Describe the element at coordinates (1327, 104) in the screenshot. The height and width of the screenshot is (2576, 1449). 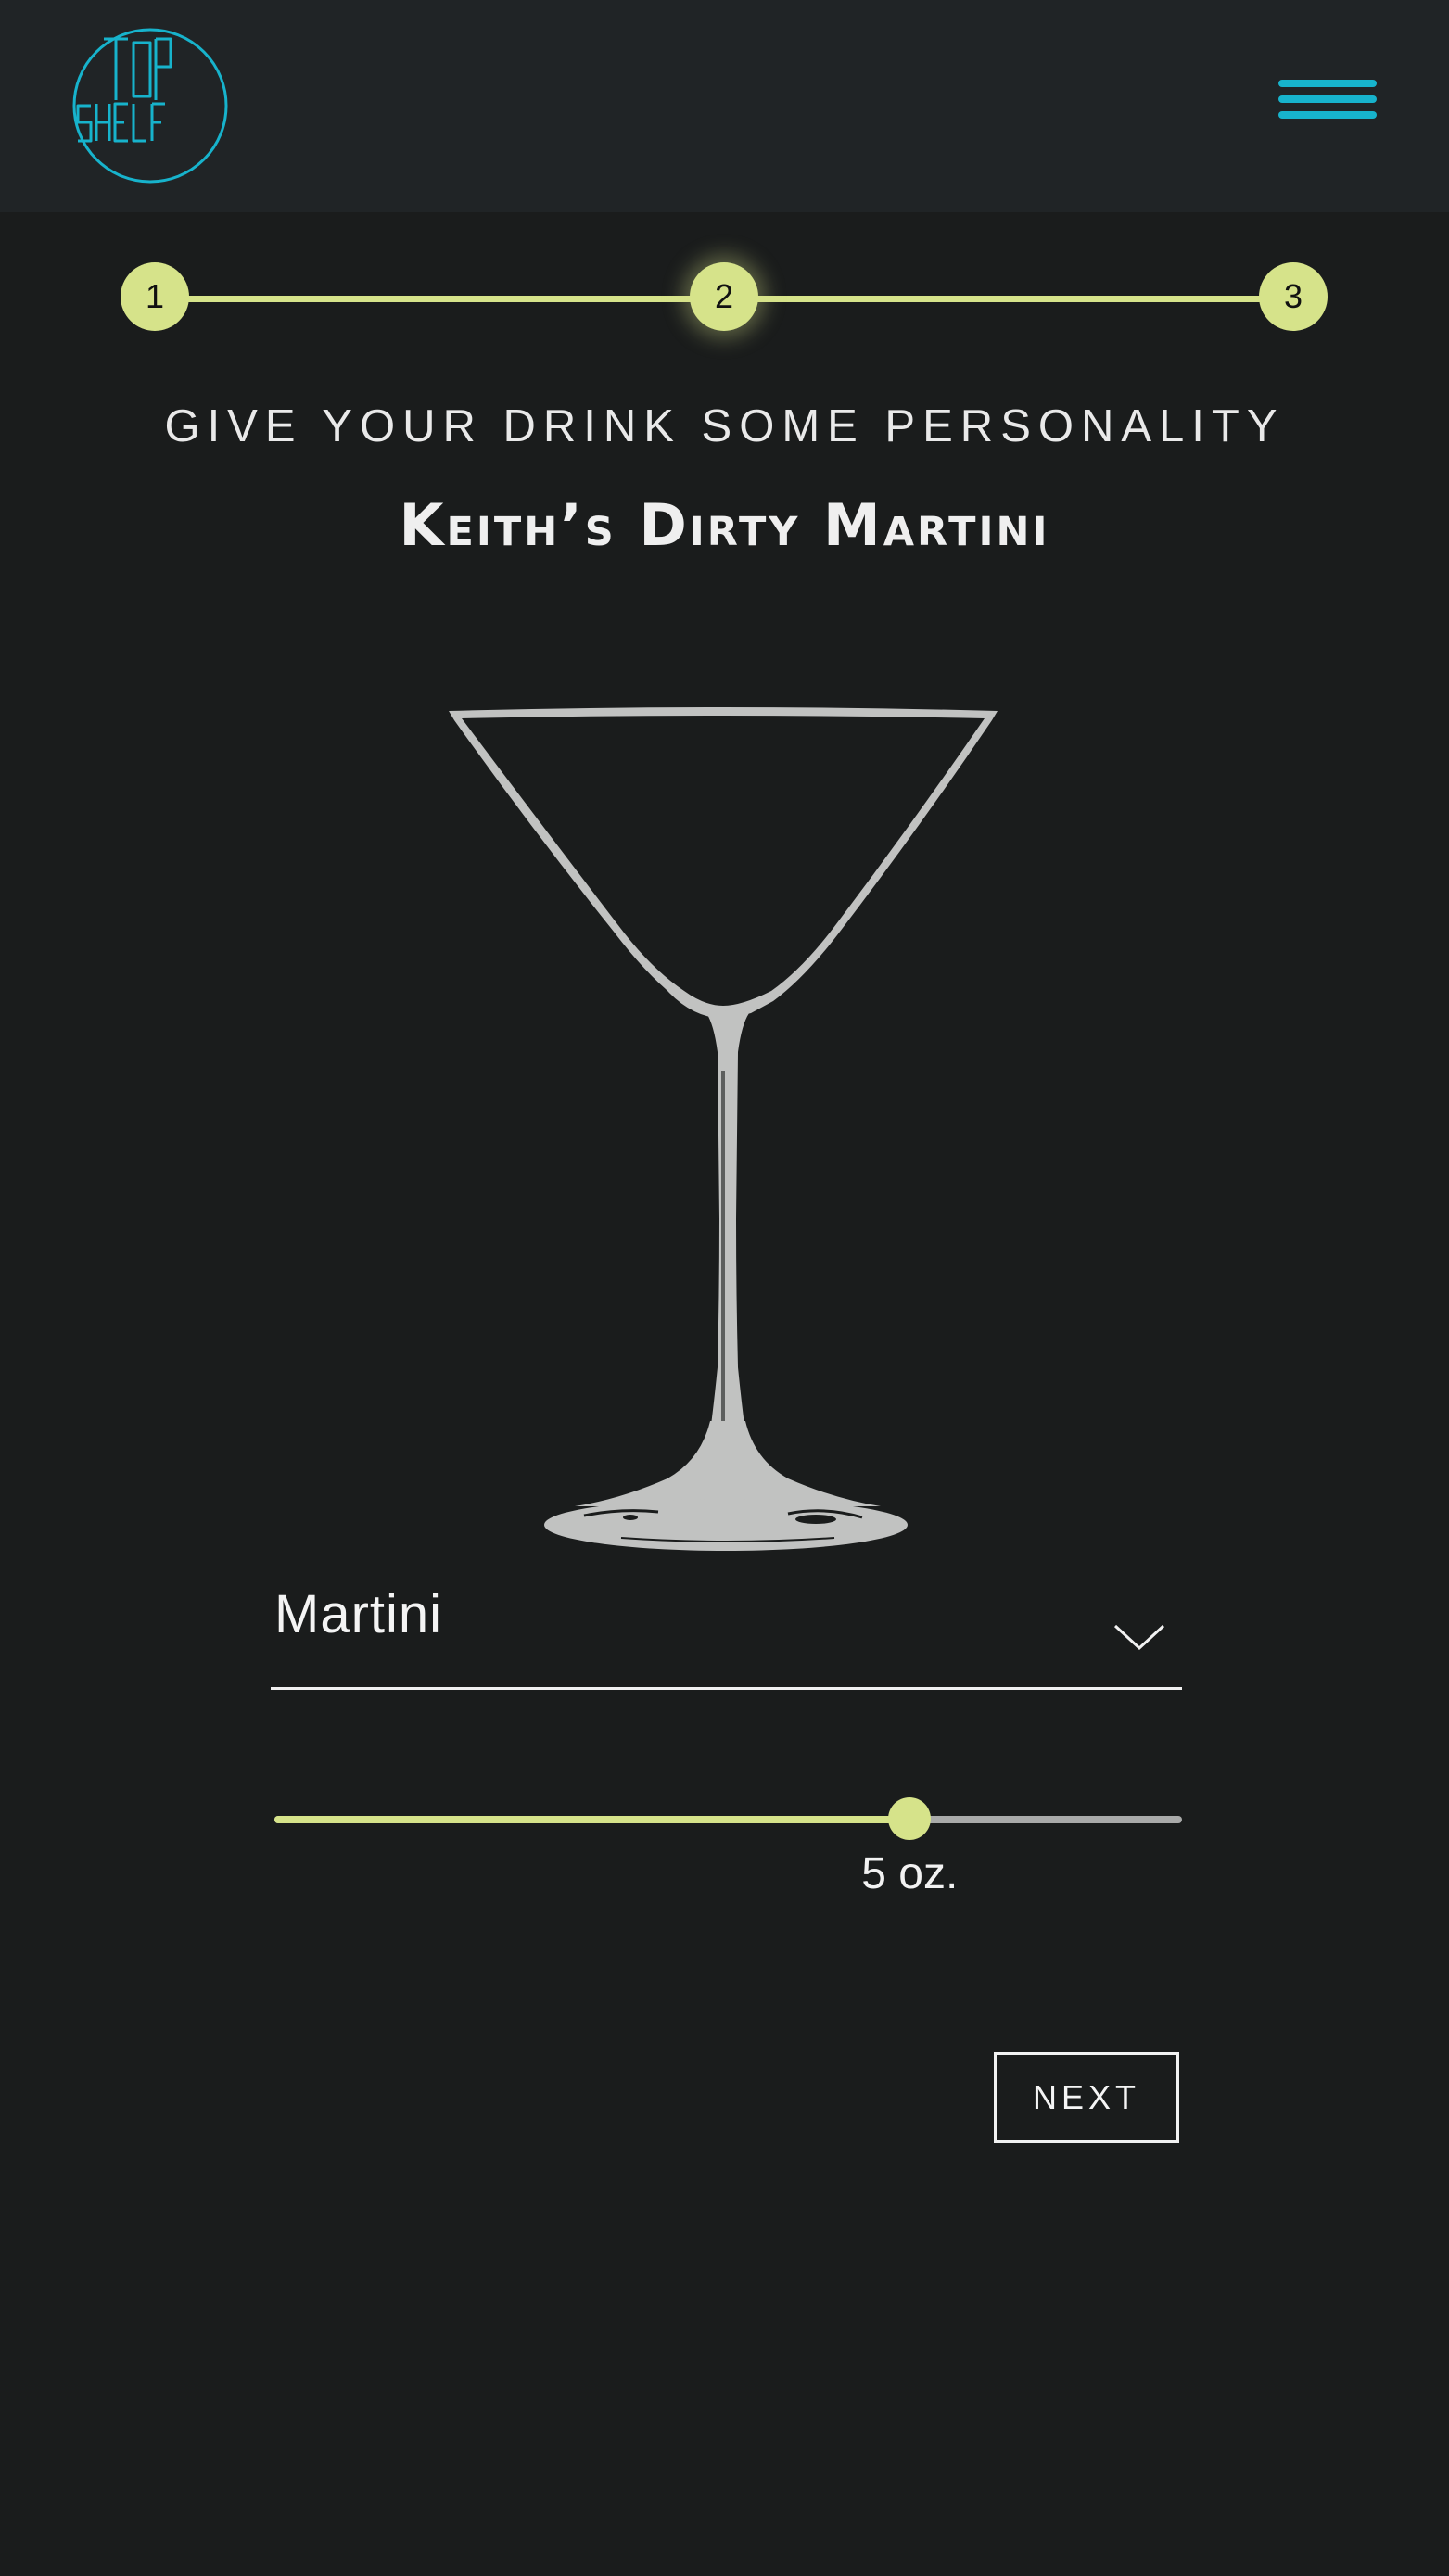
I see `hamburger-menu-button` at that location.